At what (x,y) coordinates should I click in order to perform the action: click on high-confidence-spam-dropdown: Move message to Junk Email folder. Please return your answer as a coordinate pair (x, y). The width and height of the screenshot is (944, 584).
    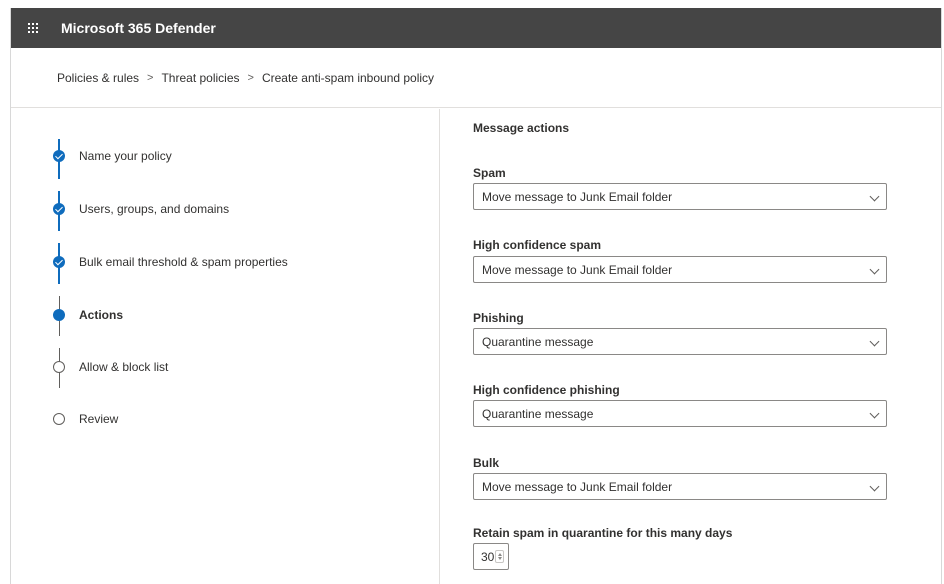
    Looking at the image, I should click on (680, 269).